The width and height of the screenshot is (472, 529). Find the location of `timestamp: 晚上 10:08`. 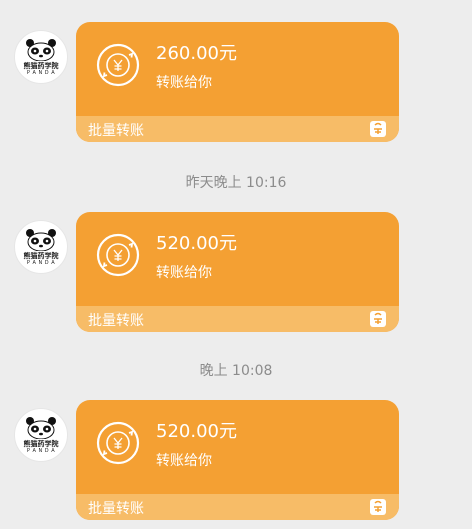

timestamp: 晚上 10:08 is located at coordinates (236, 371).